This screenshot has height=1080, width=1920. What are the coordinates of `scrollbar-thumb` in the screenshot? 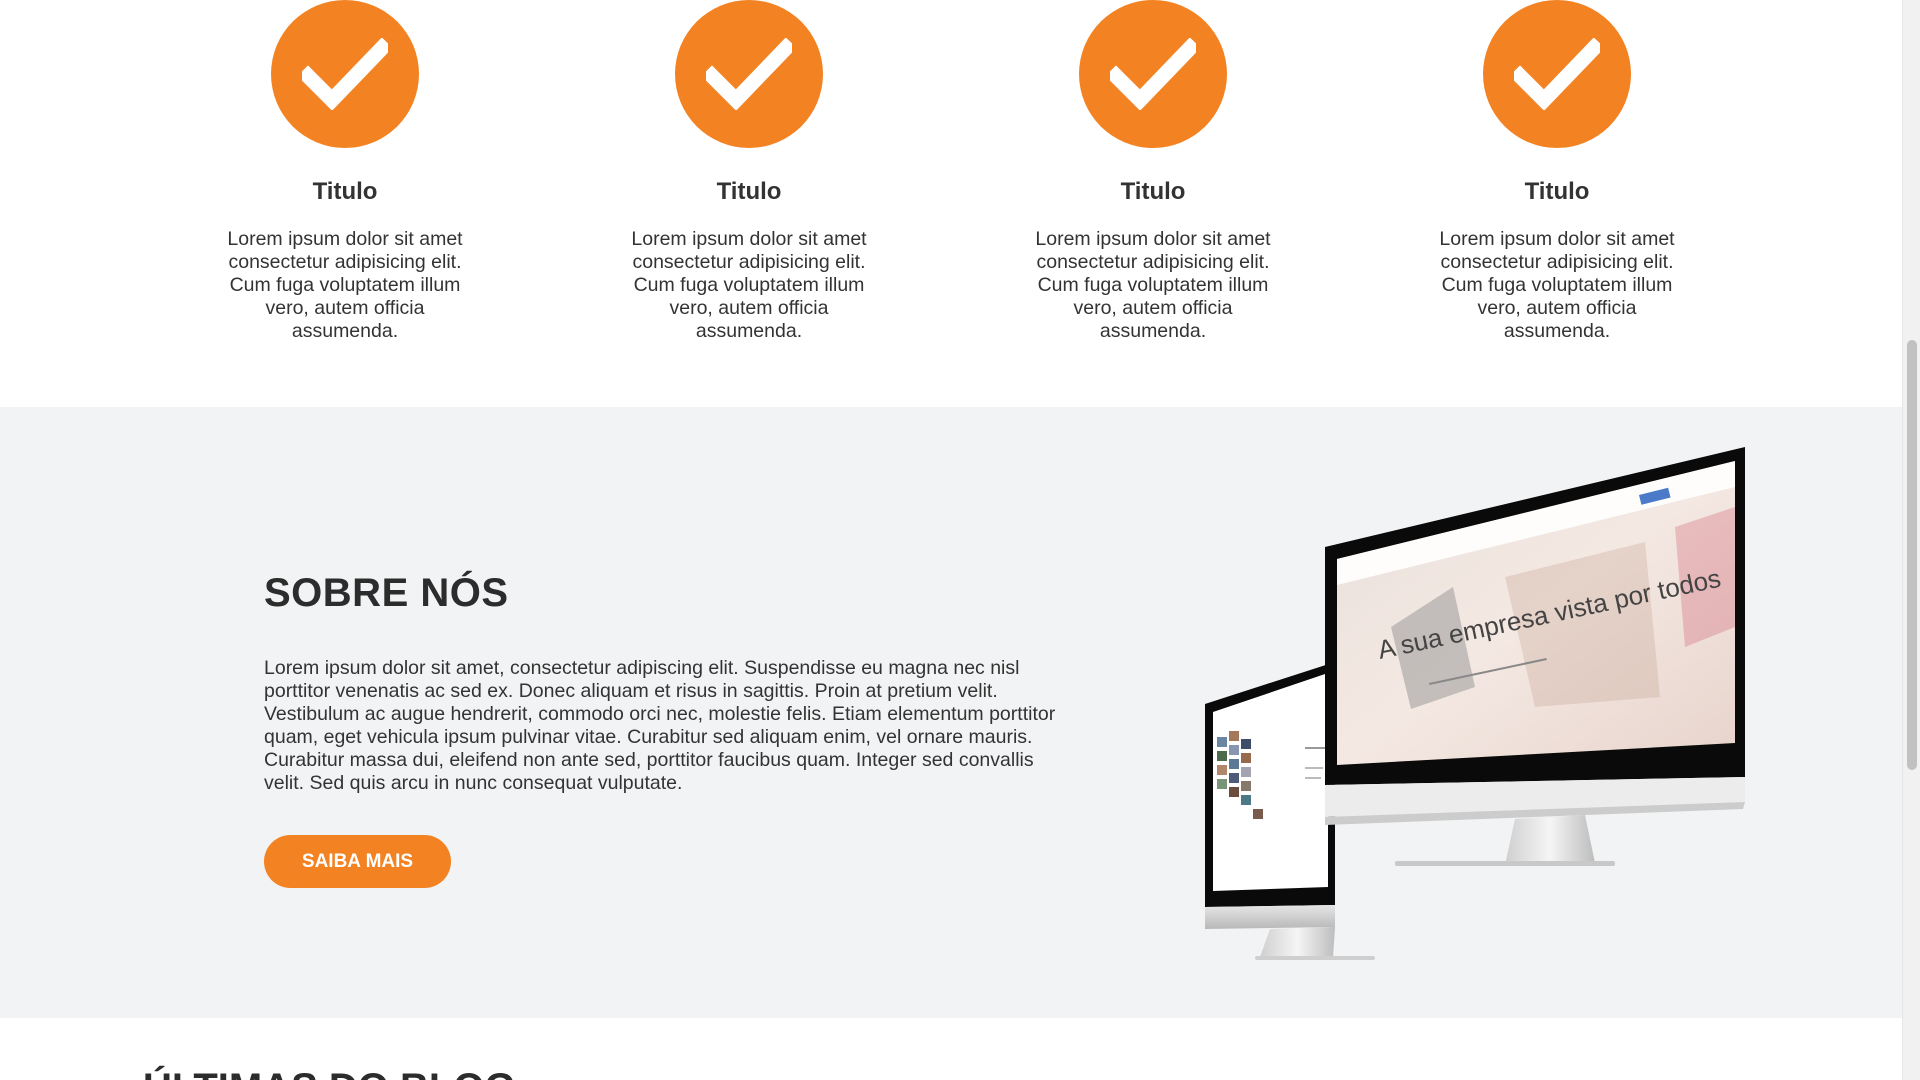 It's located at (1912, 555).